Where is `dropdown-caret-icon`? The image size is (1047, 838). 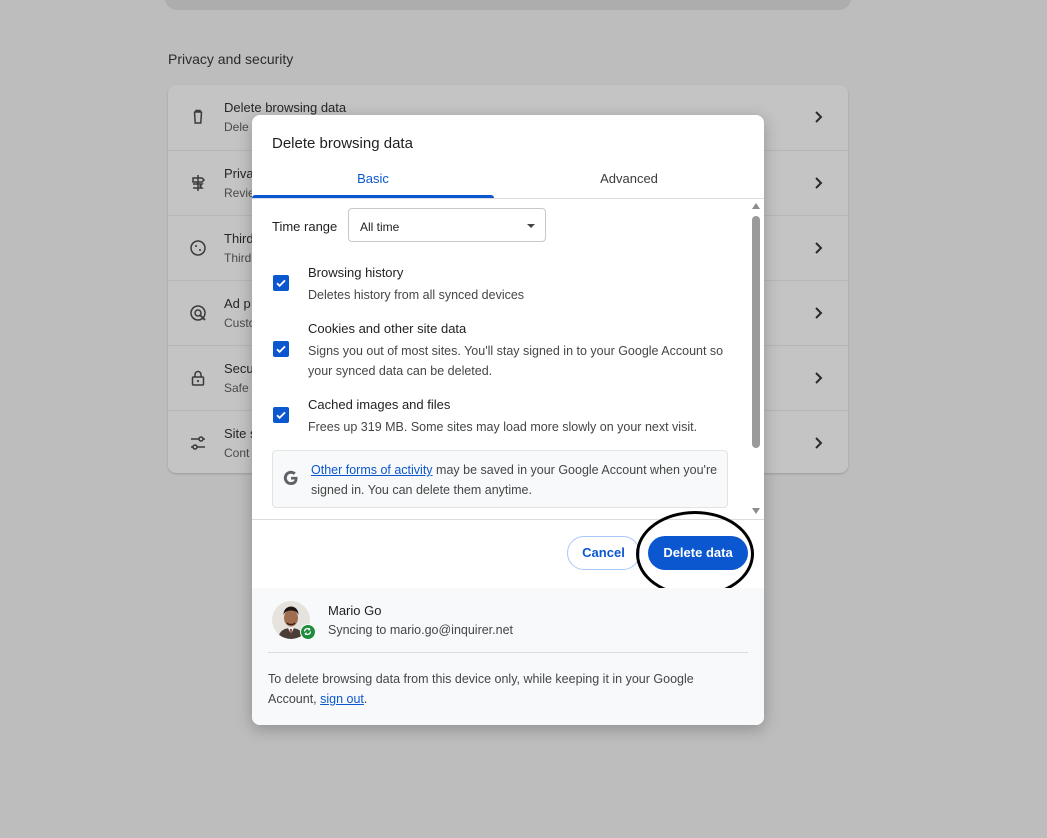 dropdown-caret-icon is located at coordinates (531, 226).